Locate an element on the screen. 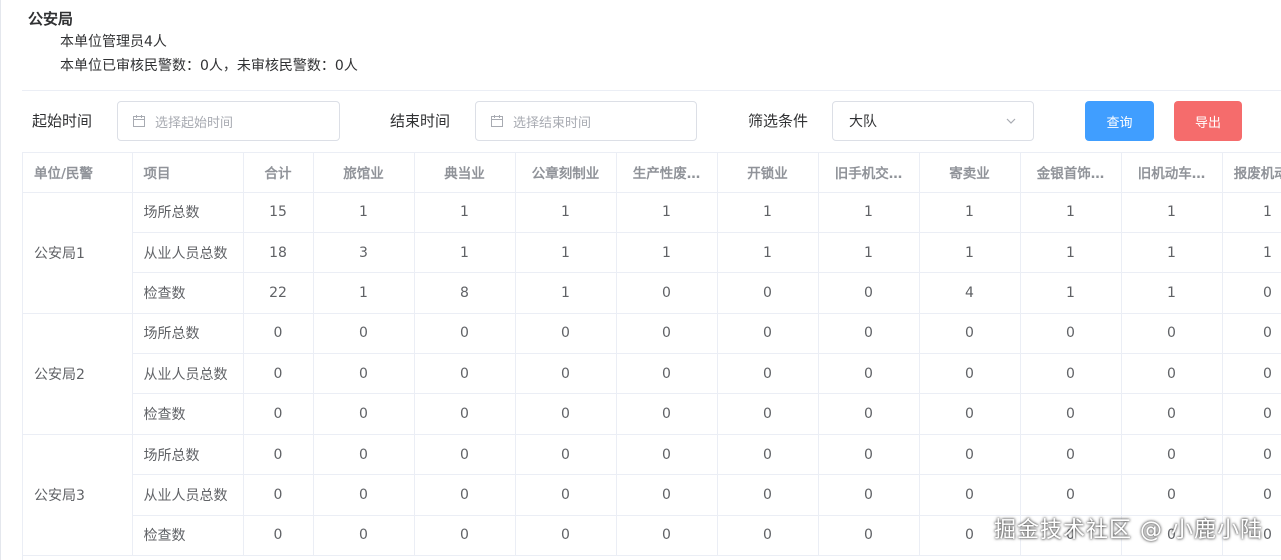 The image size is (1281, 560). value-cell: 18 is located at coordinates (278, 253).